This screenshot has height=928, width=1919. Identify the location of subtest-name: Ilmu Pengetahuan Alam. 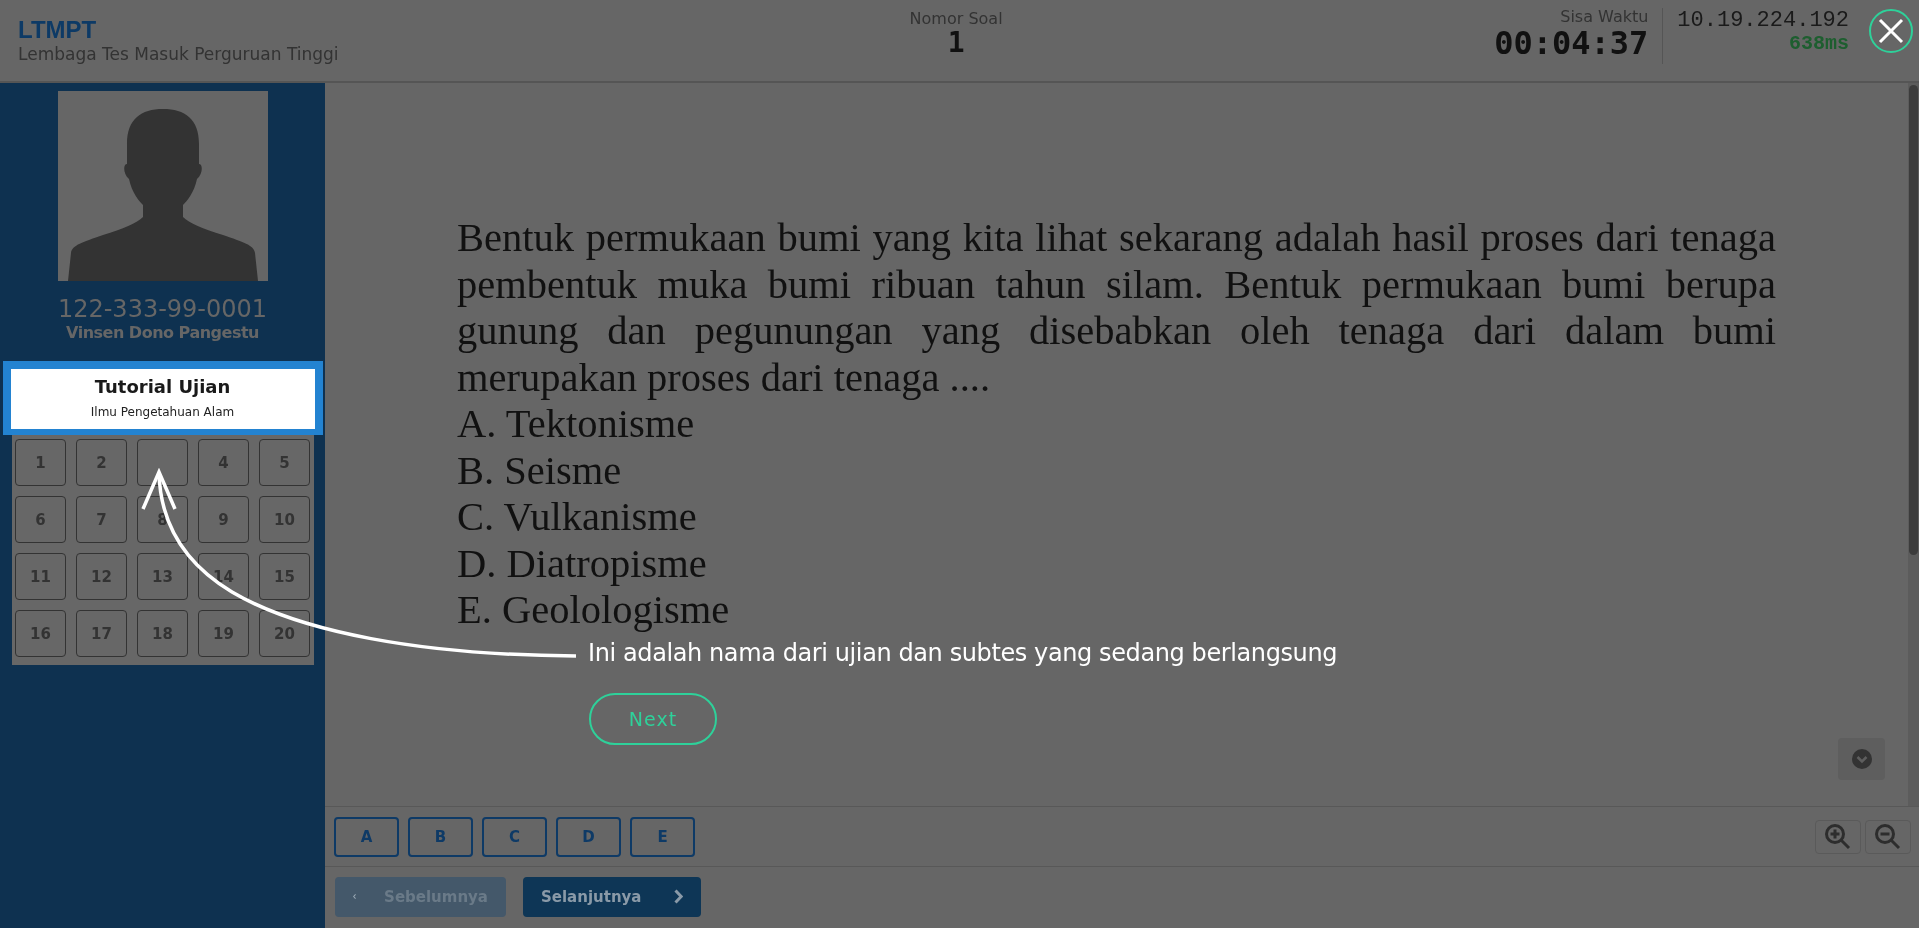
(162, 412).